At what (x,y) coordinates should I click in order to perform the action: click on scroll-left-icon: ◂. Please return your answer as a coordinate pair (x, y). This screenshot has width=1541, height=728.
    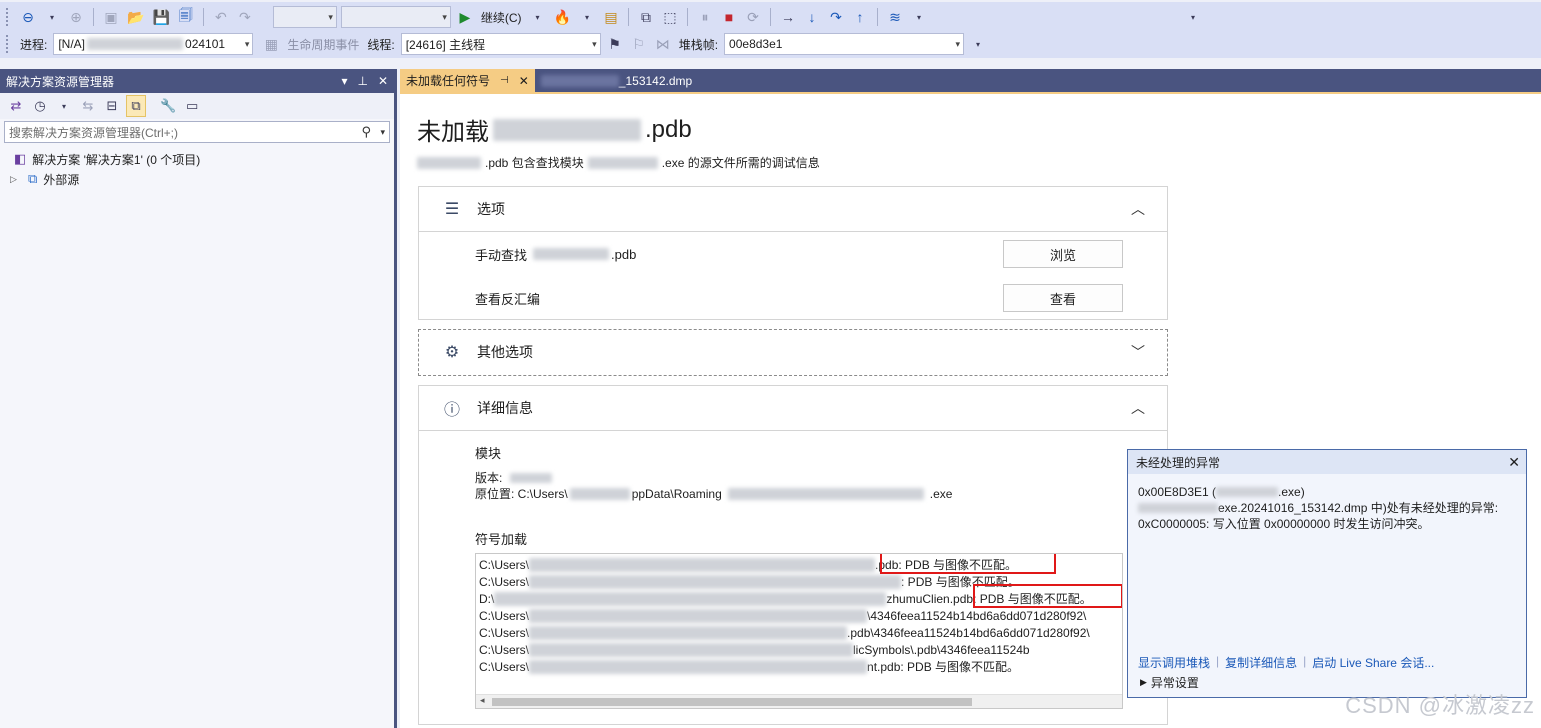
    Looking at the image, I should click on (482, 700).